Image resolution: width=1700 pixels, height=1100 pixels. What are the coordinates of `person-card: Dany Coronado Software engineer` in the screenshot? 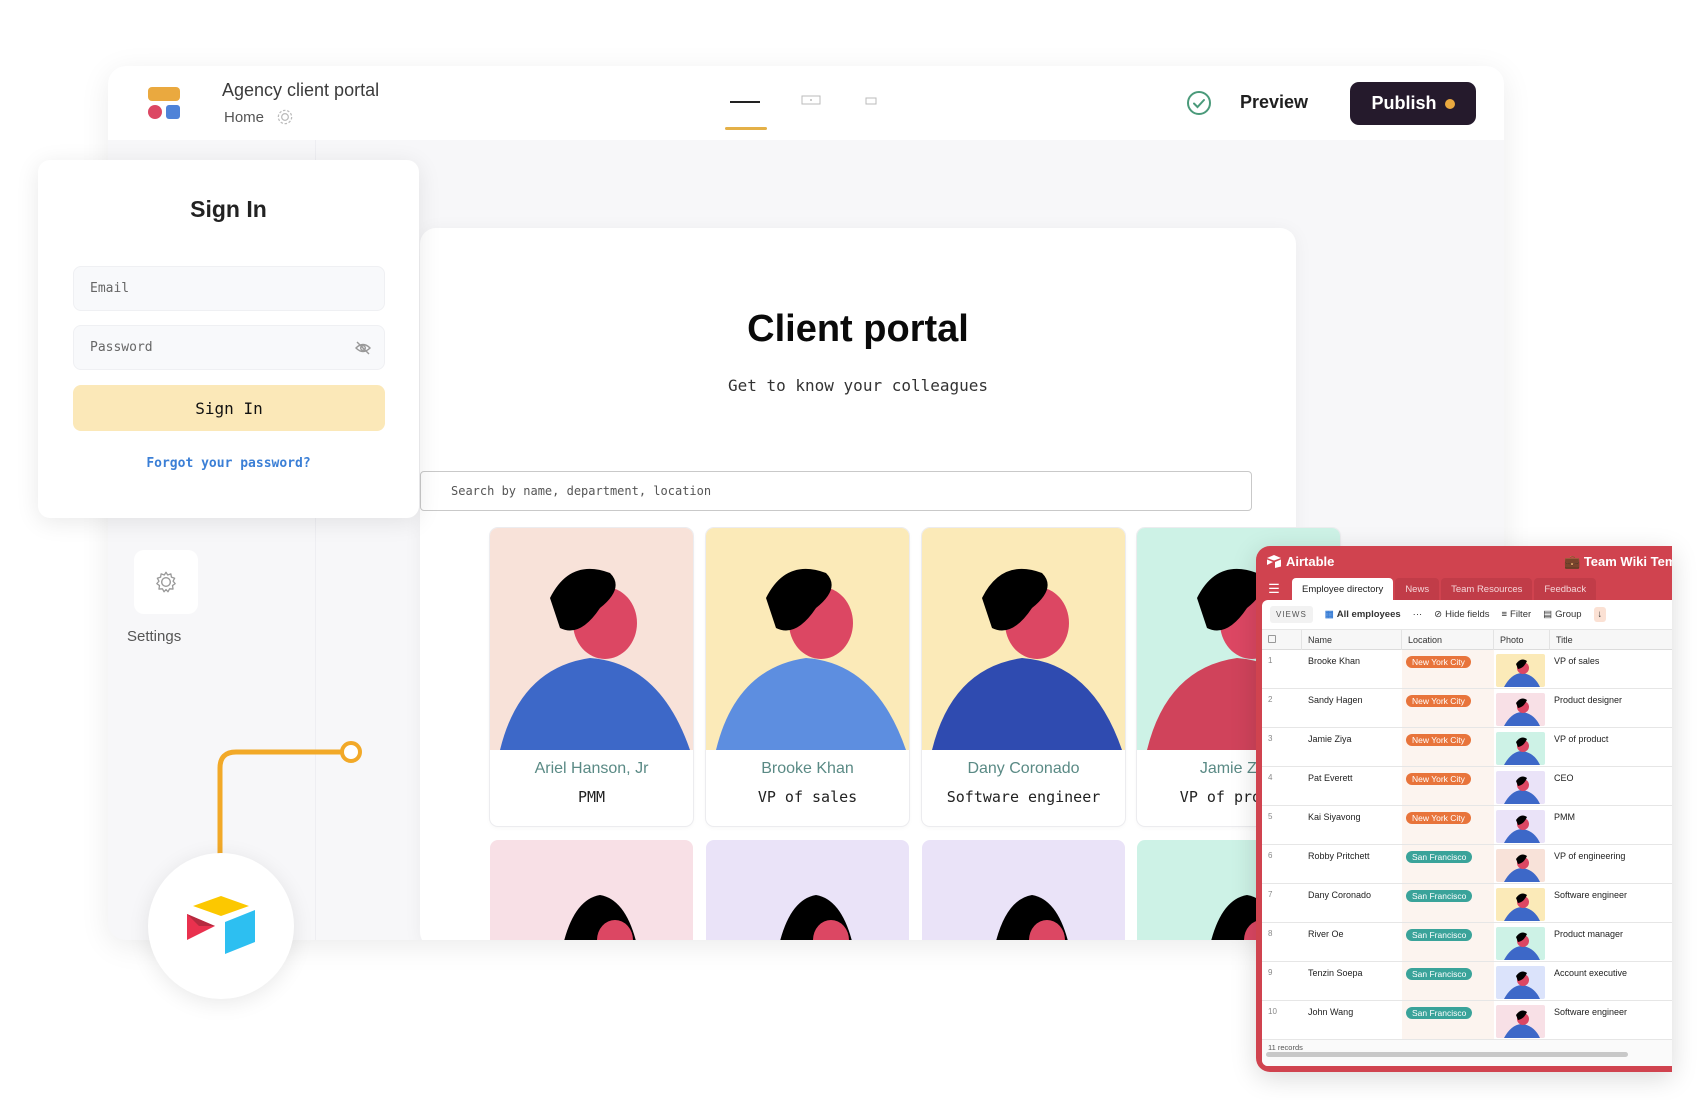 It's located at (1023, 677).